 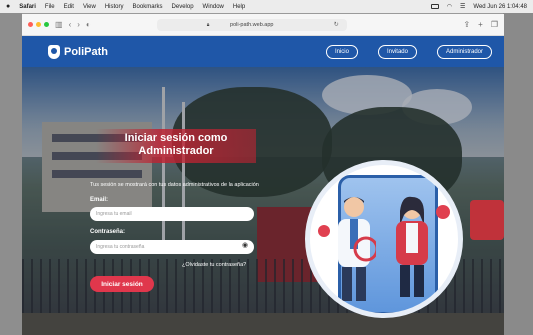 What do you see at coordinates (11, 174) in the screenshot?
I see `desktop-left` at bounding box center [11, 174].